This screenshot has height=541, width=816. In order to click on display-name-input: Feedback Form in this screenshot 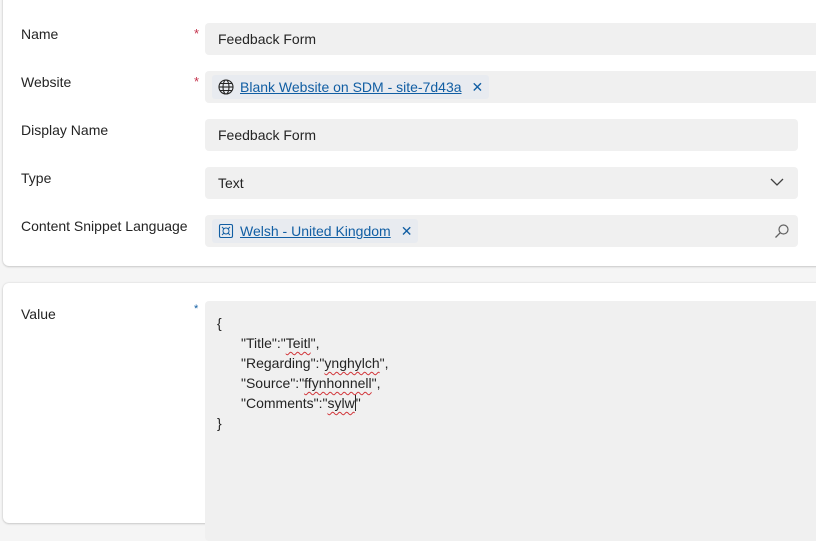, I will do `click(501, 135)`.